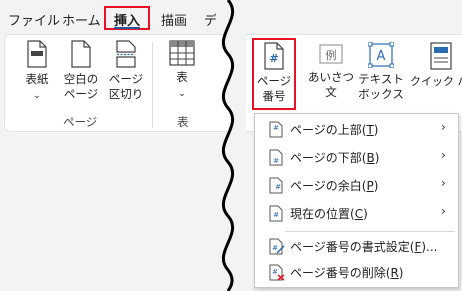 This screenshot has height=291, width=462. I want to click on greeting-icon: 例, so click(331, 54).